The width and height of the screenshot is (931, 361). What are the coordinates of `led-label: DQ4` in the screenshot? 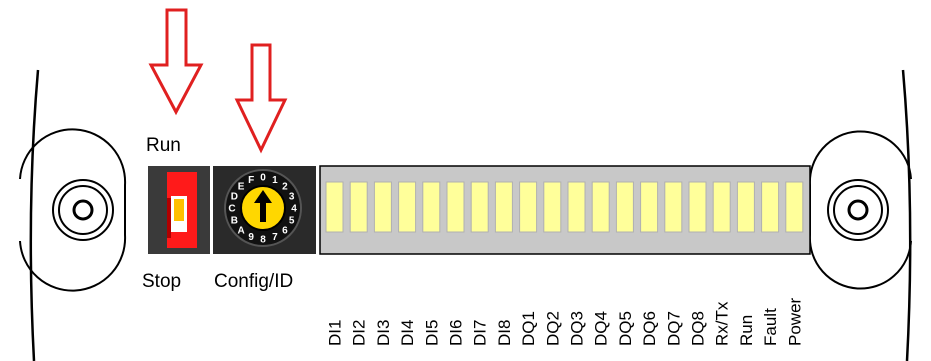 It's located at (601, 328).